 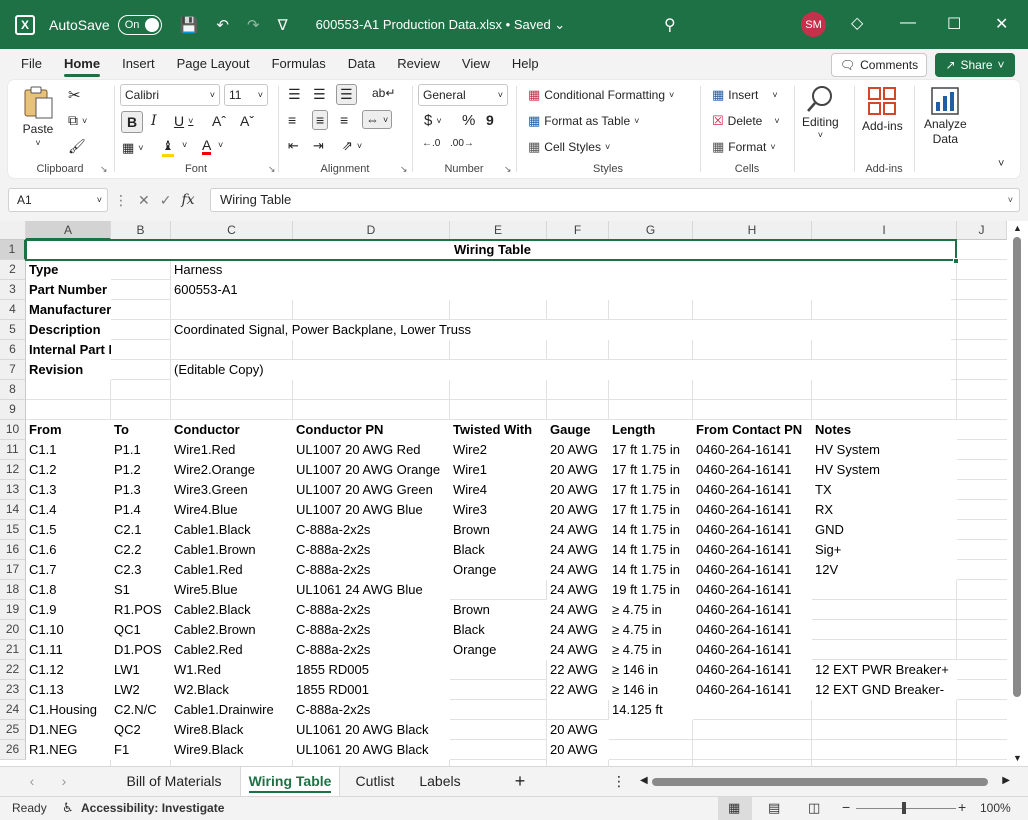 What do you see at coordinates (846, 807) in the screenshot?
I see `zoom-out-icon: −` at bounding box center [846, 807].